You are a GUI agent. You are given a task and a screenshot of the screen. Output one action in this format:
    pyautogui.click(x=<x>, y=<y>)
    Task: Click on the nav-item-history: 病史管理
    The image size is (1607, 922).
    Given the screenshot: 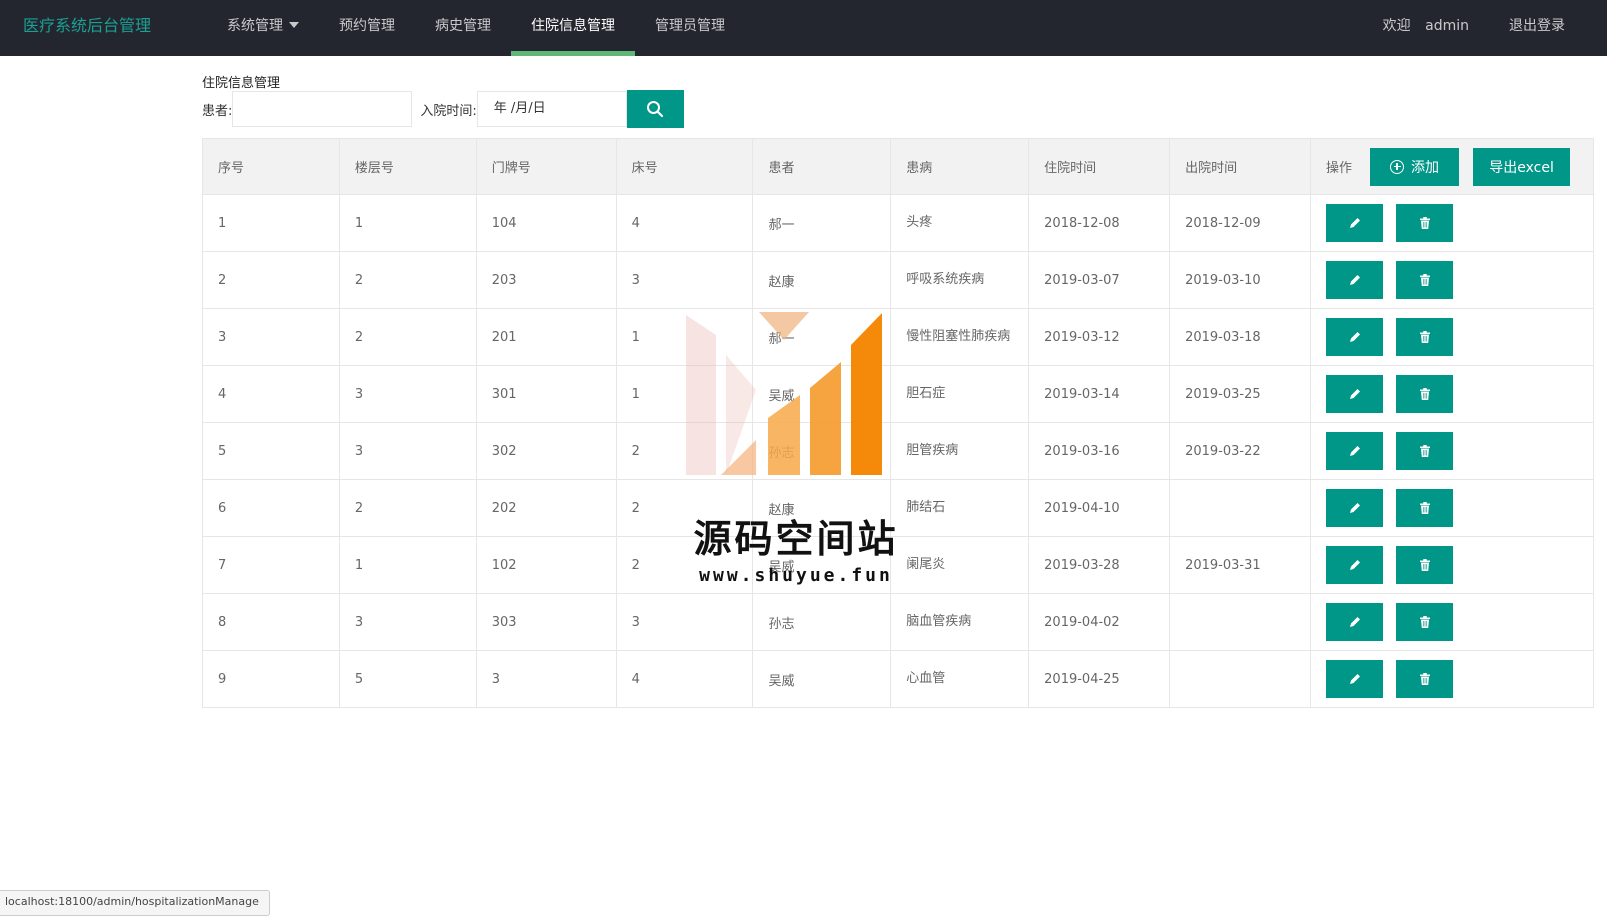 What is the action you would take?
    pyautogui.click(x=463, y=28)
    